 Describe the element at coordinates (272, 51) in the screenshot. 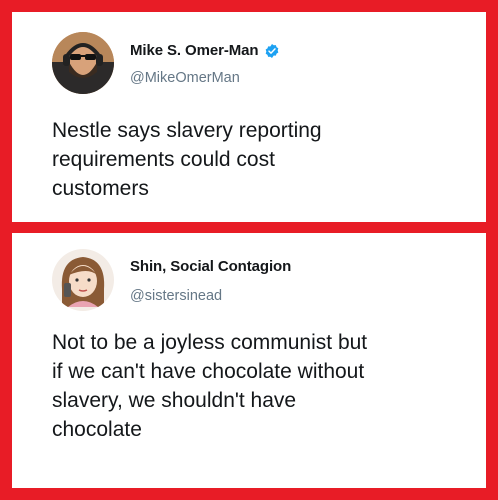

I see `verified-badge-icon` at that location.